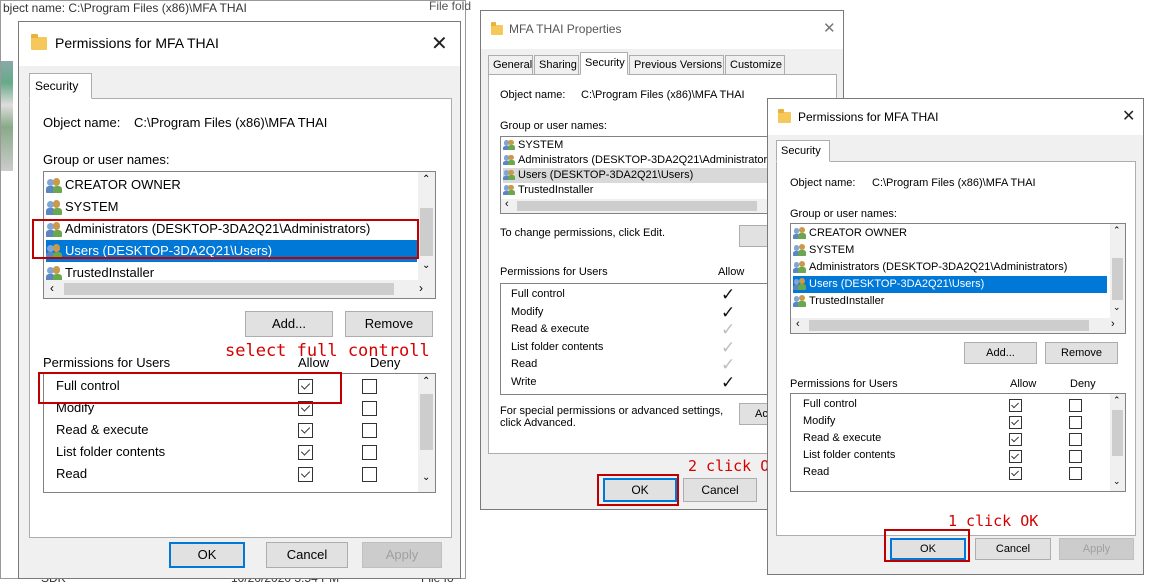 The height and width of the screenshot is (585, 1150). Describe the element at coordinates (761, 414) in the screenshot. I see `advanced-button-label: Ac` at that location.